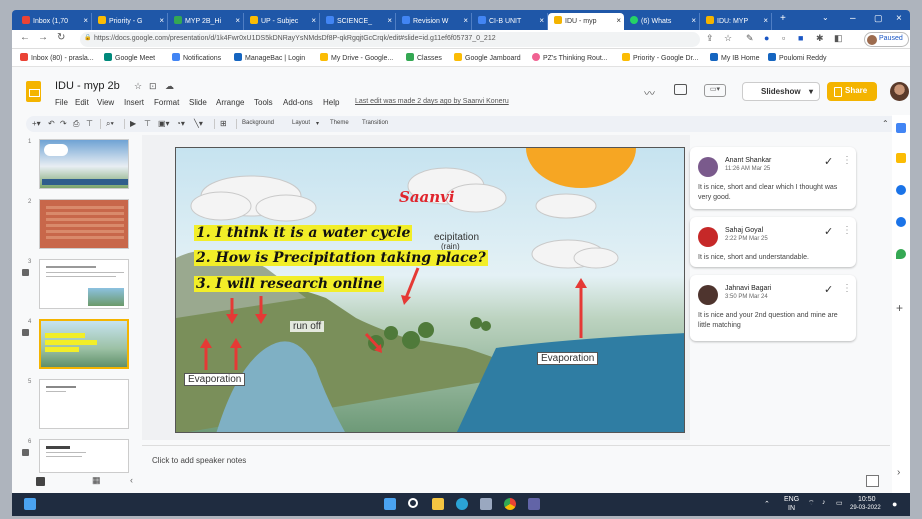  Describe the element at coordinates (230, 102) in the screenshot. I see `menu-arrange: Arrange` at that location.